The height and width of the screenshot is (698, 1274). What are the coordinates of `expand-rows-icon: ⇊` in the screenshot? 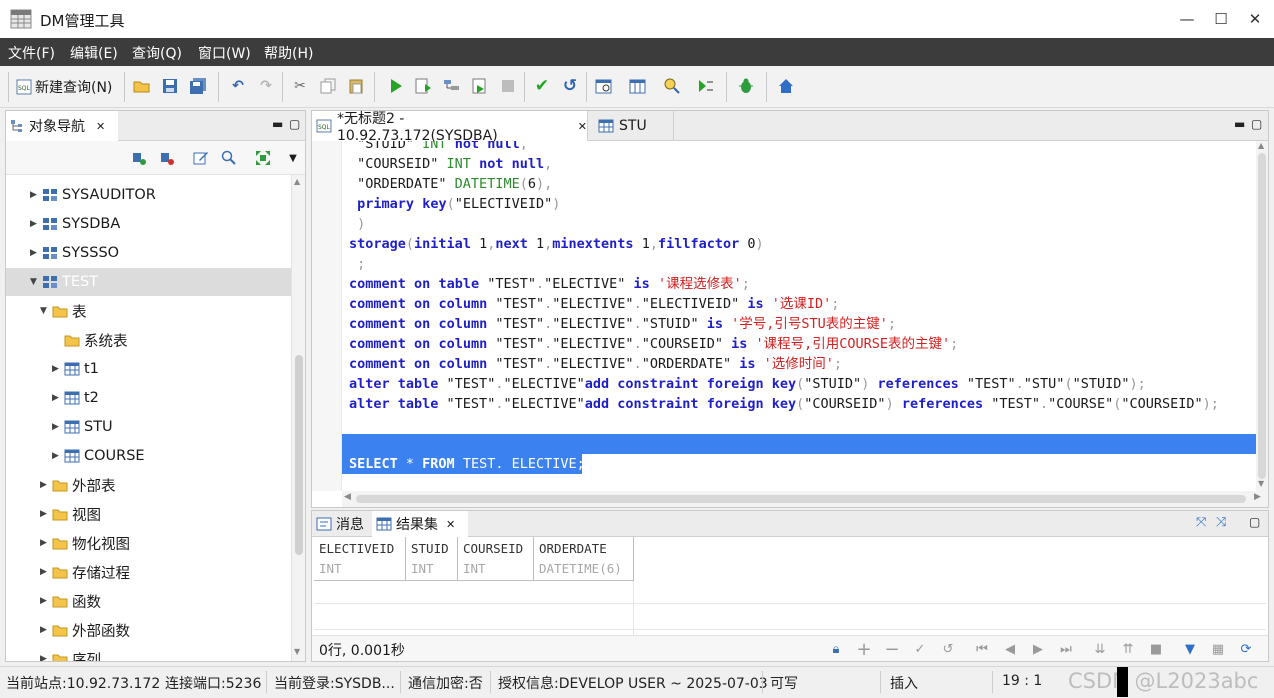 It's located at (1100, 649).